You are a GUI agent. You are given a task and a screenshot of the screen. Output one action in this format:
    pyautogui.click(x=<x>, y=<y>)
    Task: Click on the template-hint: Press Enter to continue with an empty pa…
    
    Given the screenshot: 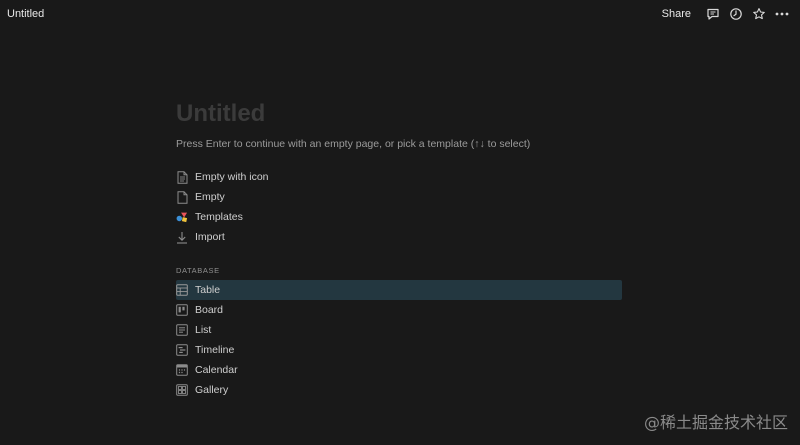 What is the action you would take?
    pyautogui.click(x=353, y=144)
    